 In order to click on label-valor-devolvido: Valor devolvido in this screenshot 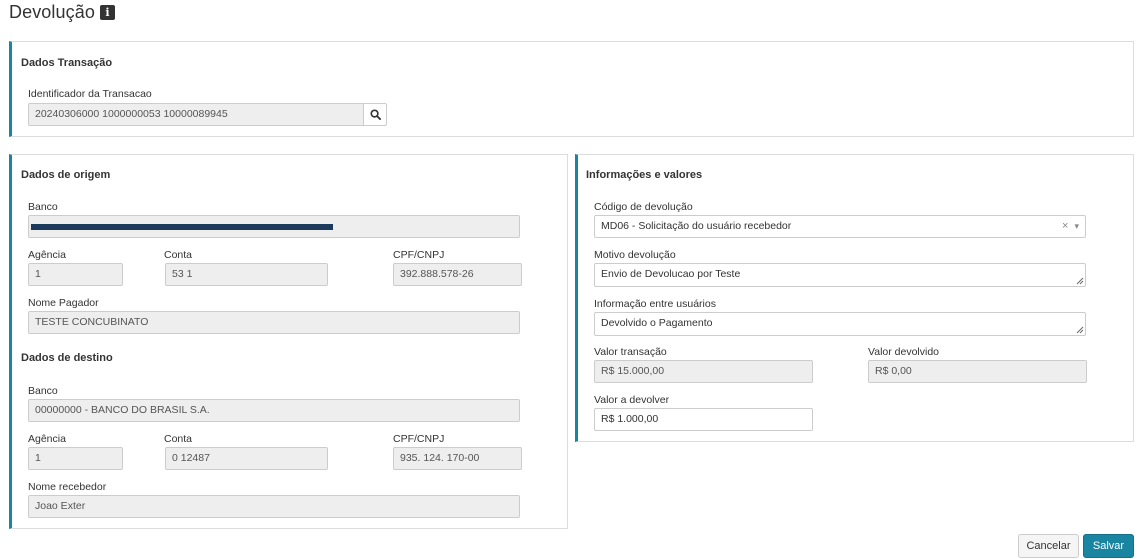, I will do `click(904, 352)`.